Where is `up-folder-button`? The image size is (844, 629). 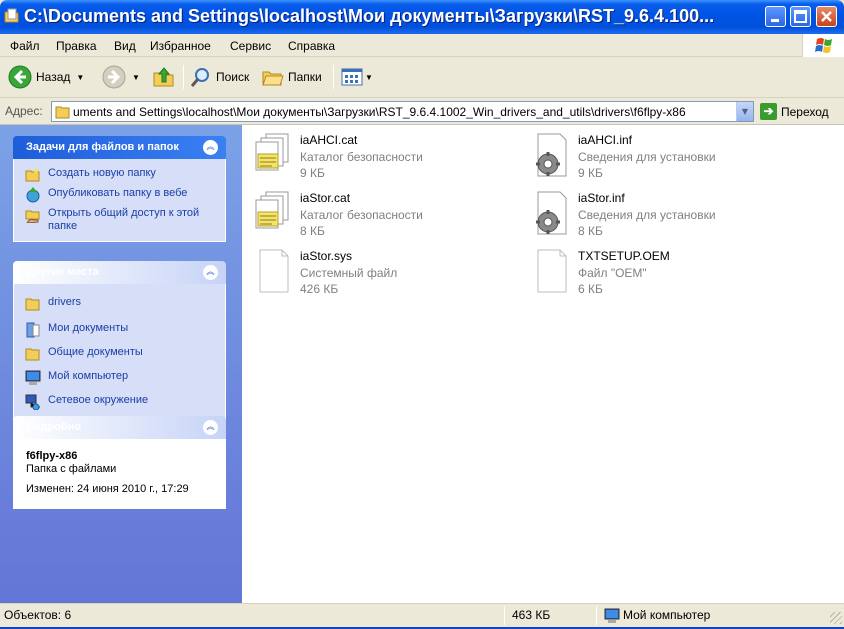
up-folder-button is located at coordinates (164, 77).